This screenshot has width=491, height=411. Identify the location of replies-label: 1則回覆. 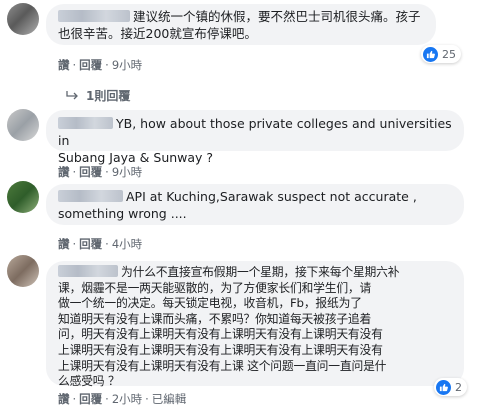
(108, 96).